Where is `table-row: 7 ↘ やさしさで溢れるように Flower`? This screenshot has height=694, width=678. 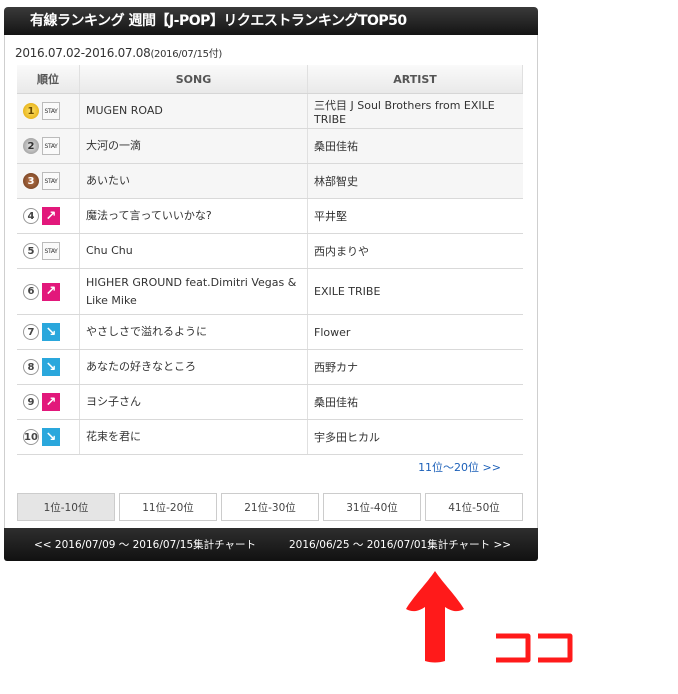
table-row: 7 ↘ やさしさで溢れるように Flower is located at coordinates (270, 332).